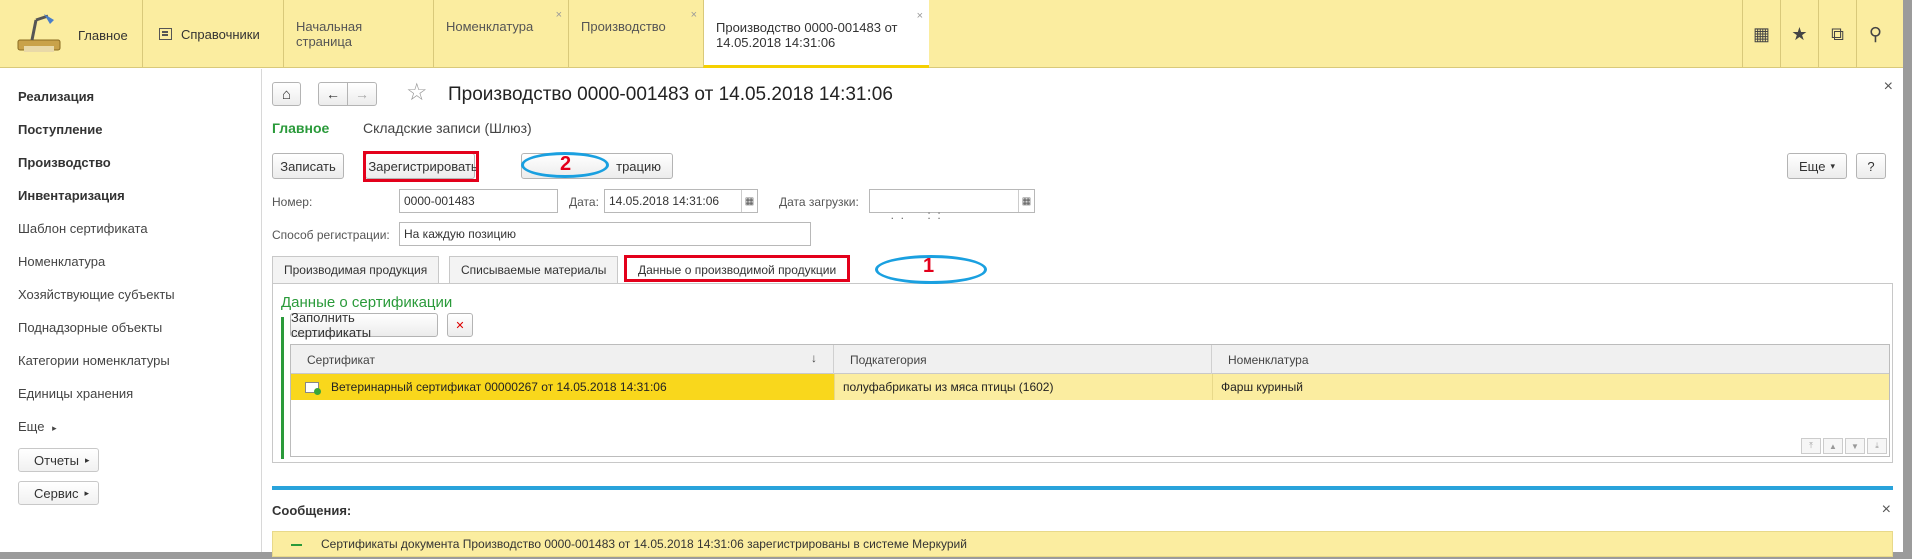 The image size is (1912, 559). I want to click on tab-label: Начальная страница, so click(329, 34).